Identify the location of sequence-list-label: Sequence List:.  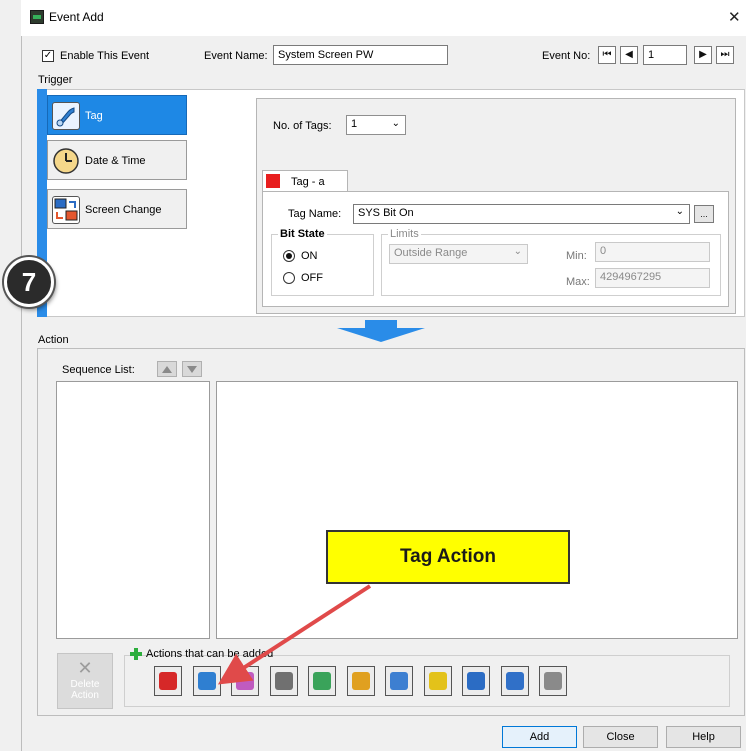
(98, 370).